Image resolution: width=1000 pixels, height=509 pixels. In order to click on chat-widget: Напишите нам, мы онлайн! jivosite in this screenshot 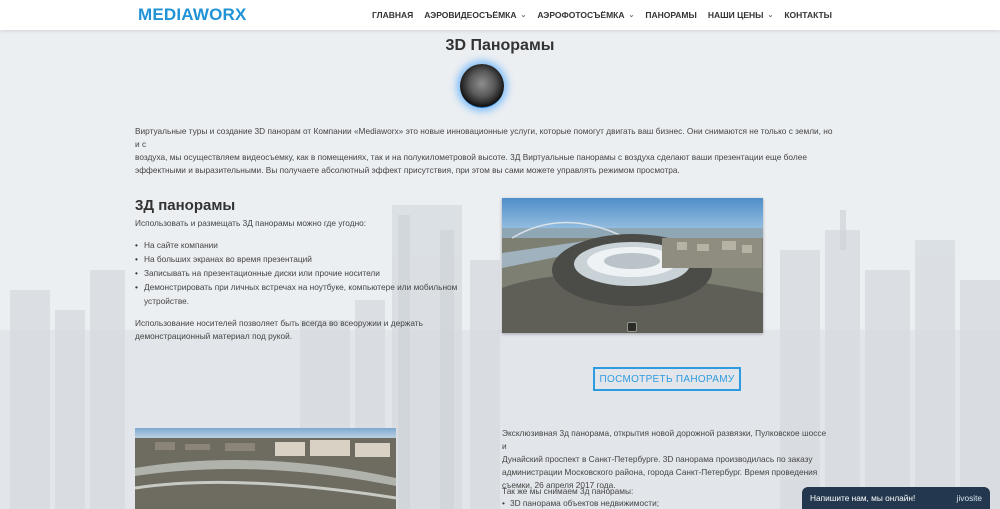, I will do `click(896, 498)`.